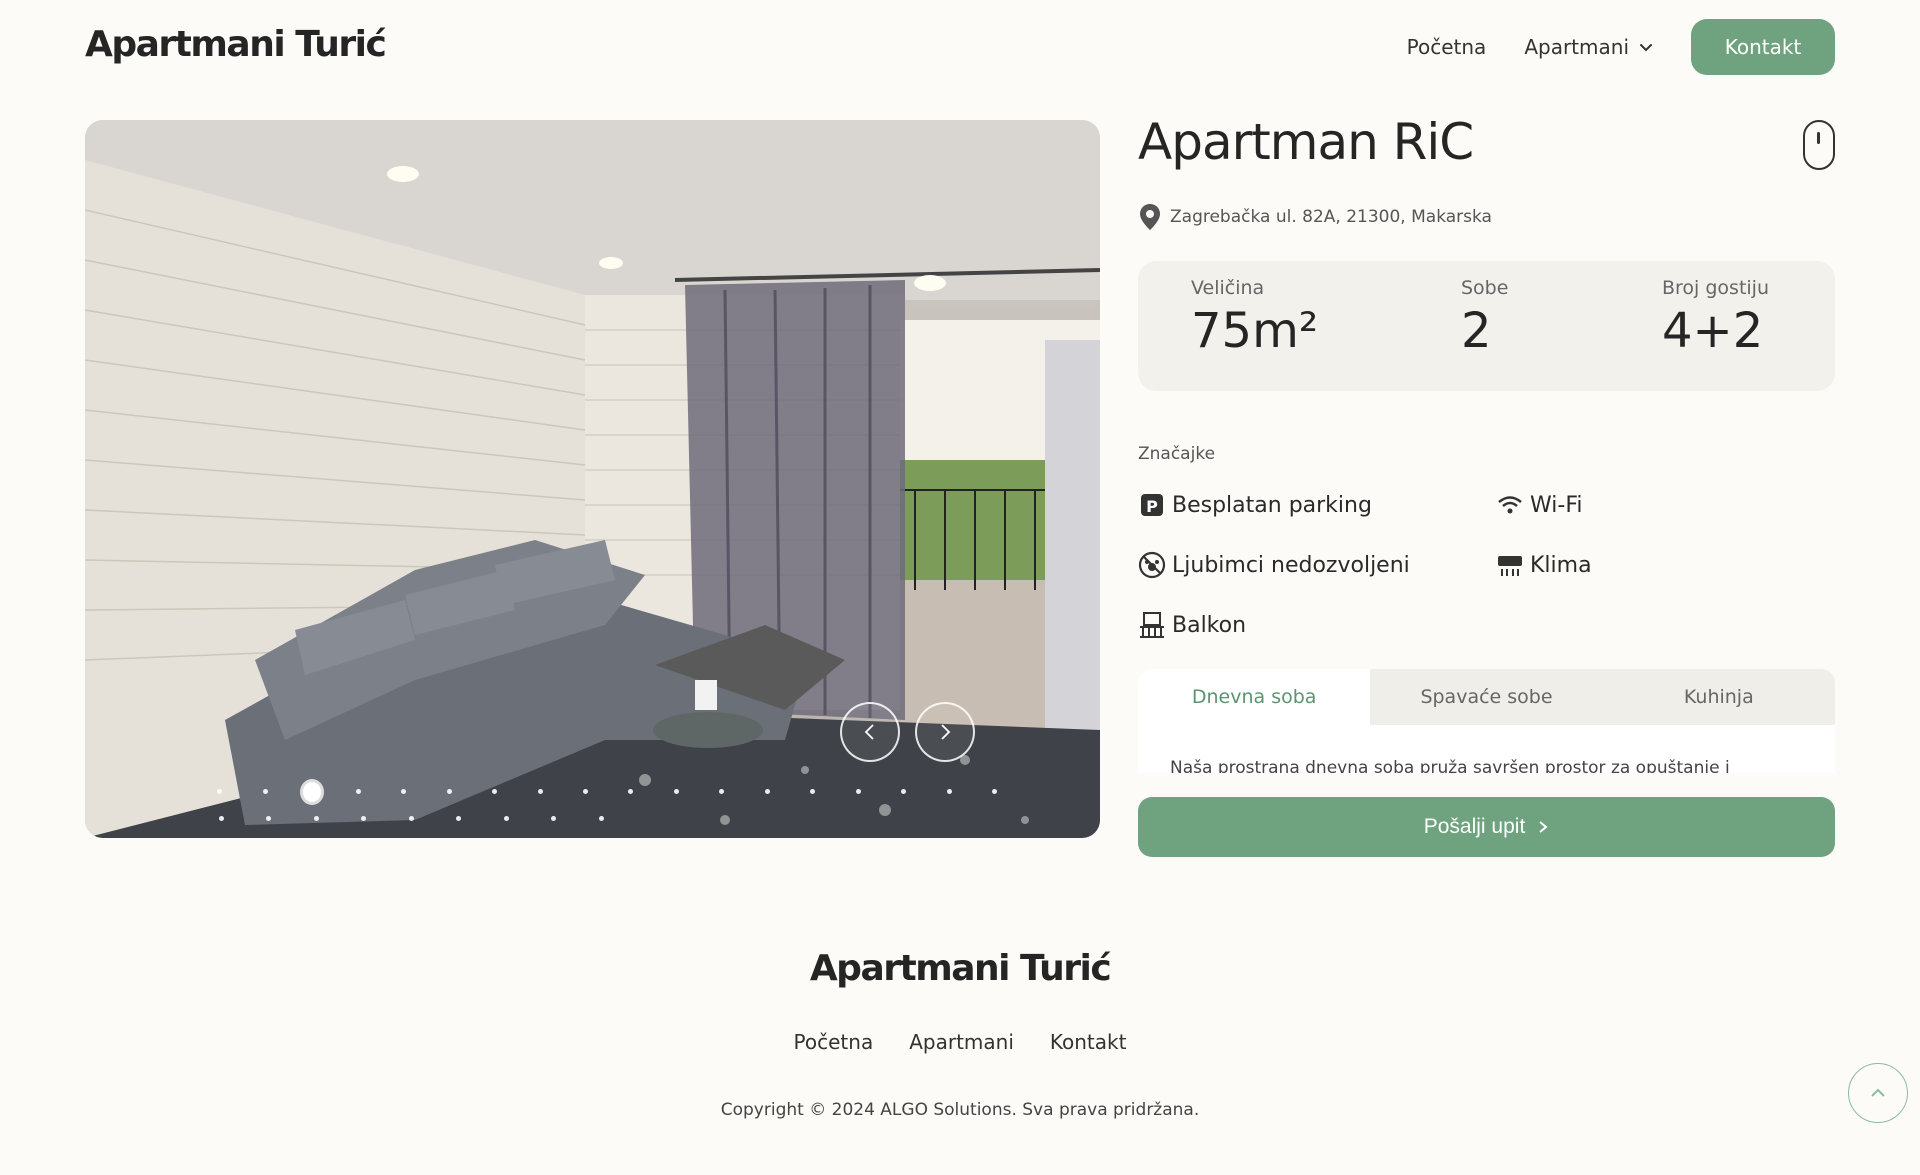 The height and width of the screenshot is (1175, 1920). Describe the element at coordinates (619, 805) in the screenshot. I see `gallery-pagination` at that location.